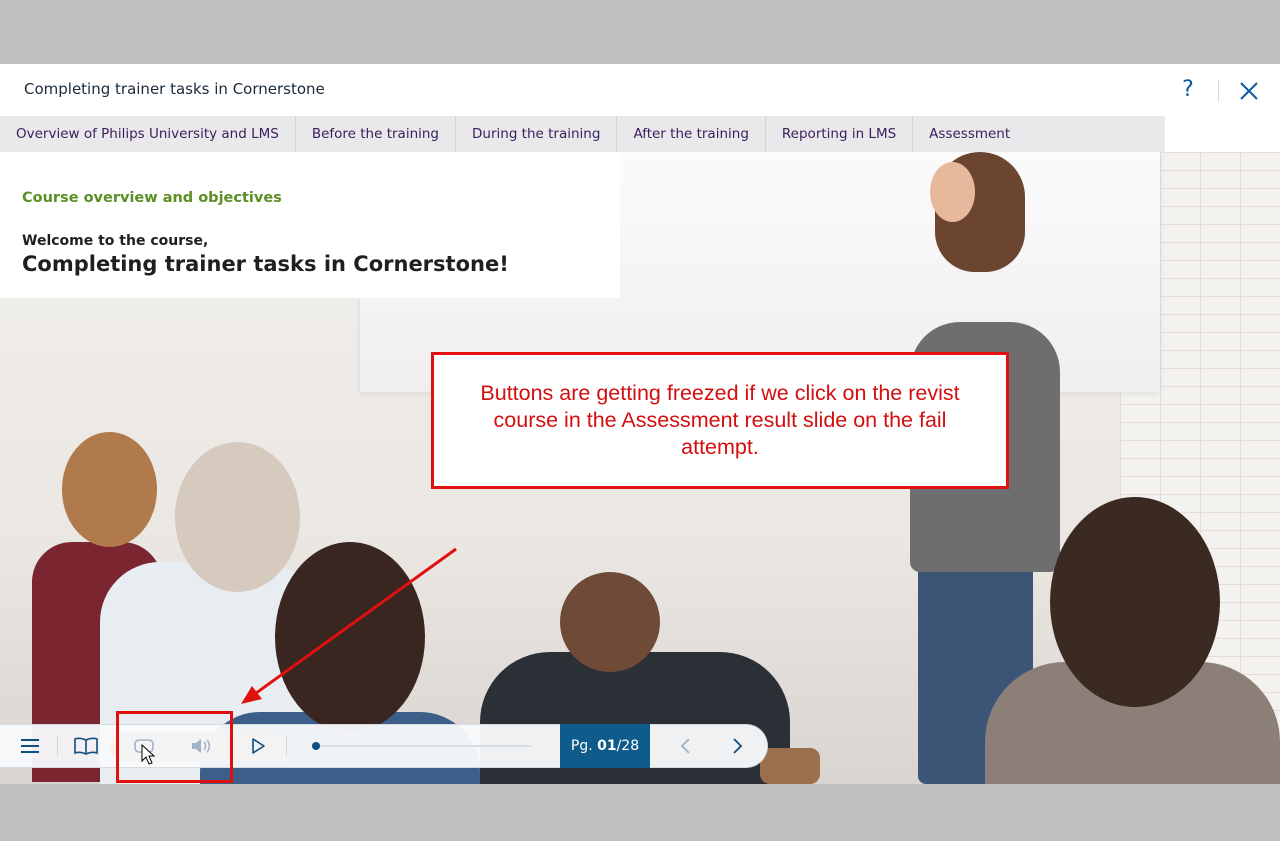 This screenshot has width=1280, height=841. What do you see at coordinates (350, 637) in the screenshot?
I see `attendee-front-head` at bounding box center [350, 637].